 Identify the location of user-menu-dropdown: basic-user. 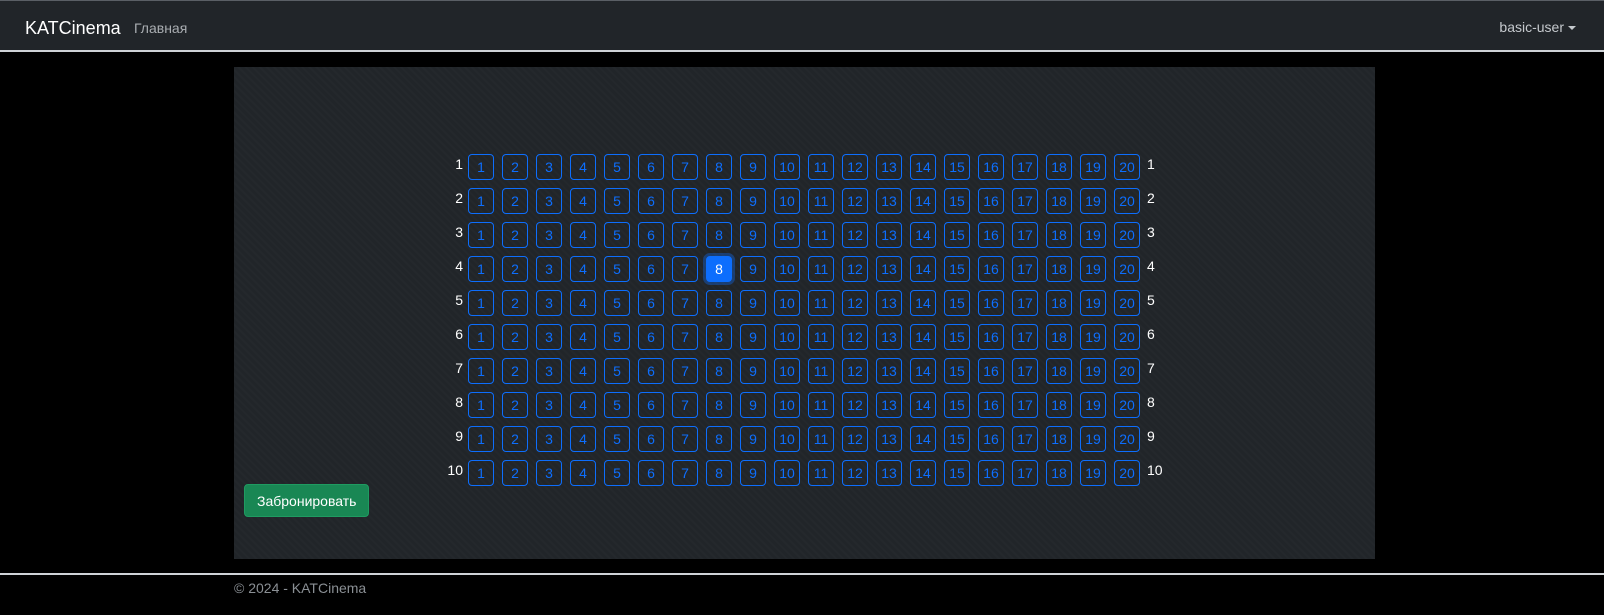
(1537, 27).